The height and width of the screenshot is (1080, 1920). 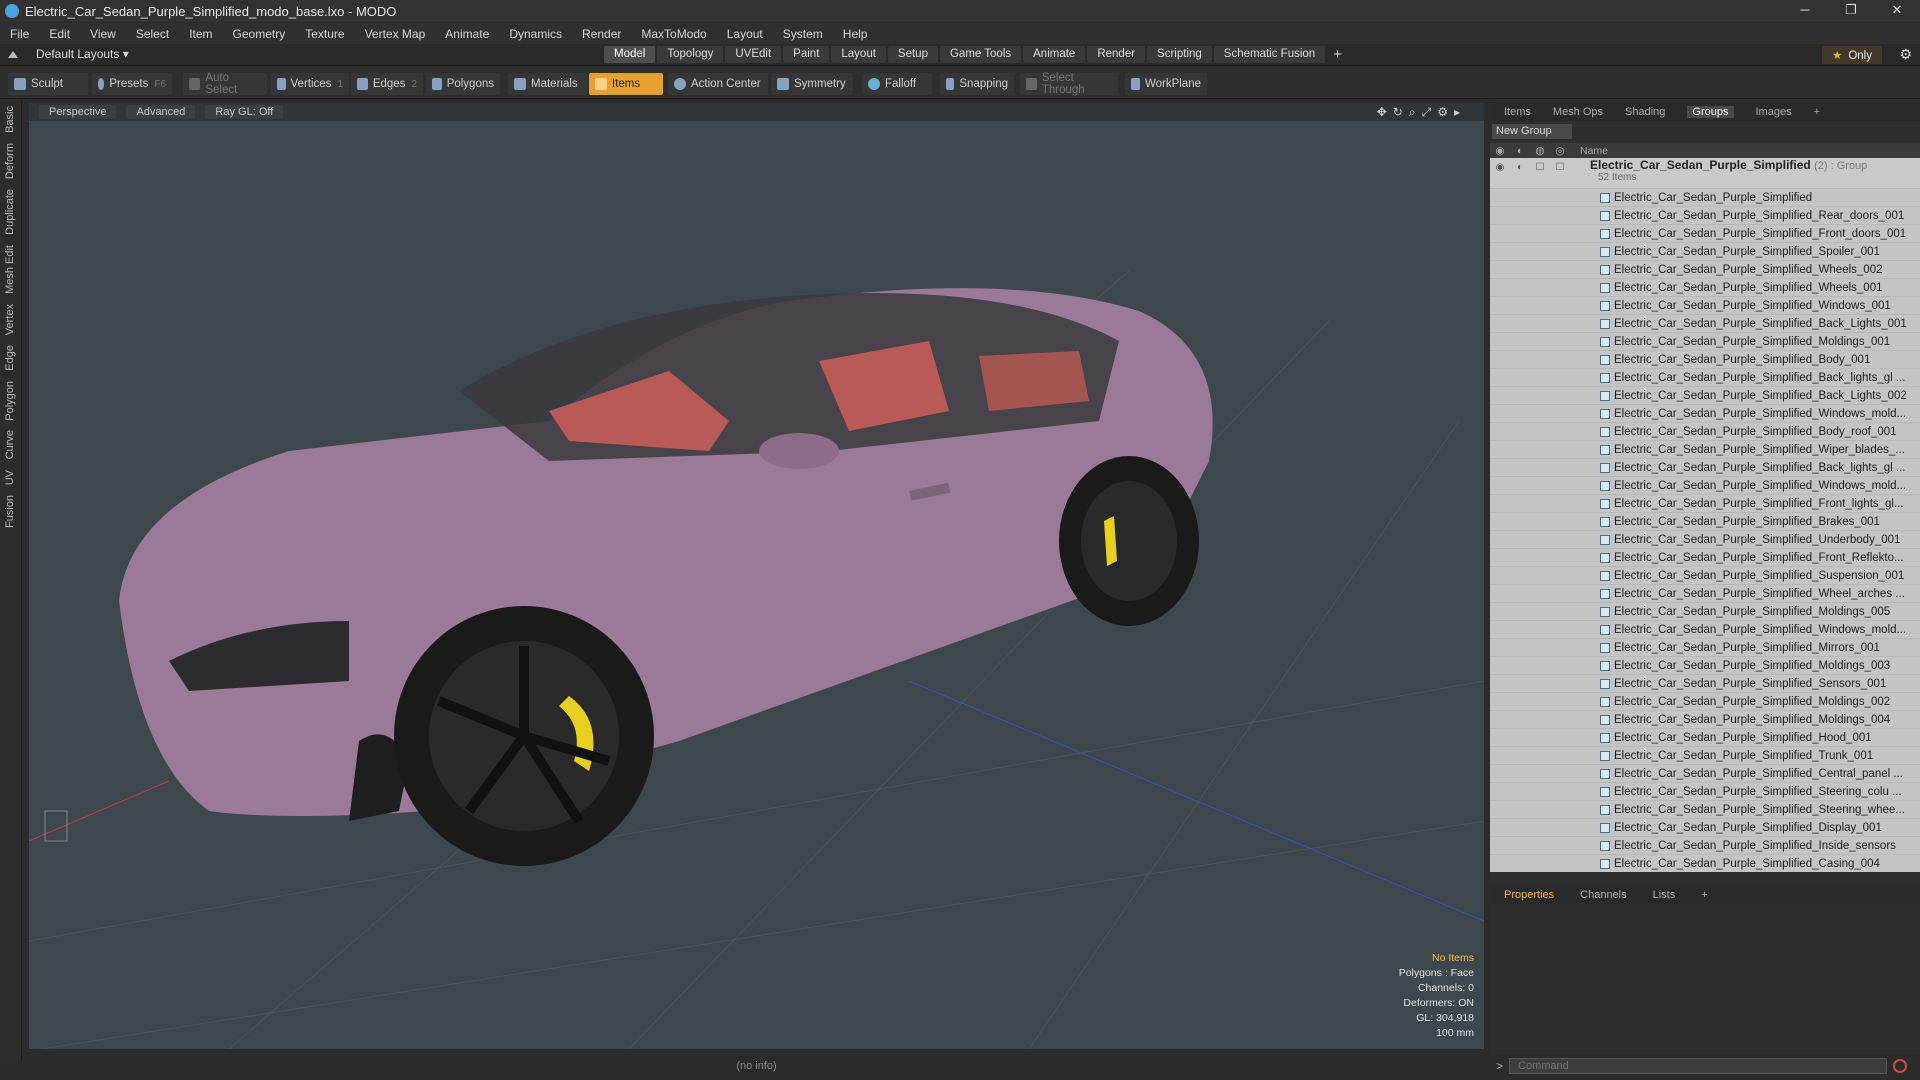 What do you see at coordinates (1500, 151) in the screenshot?
I see `visibility-column-icon: ◉` at bounding box center [1500, 151].